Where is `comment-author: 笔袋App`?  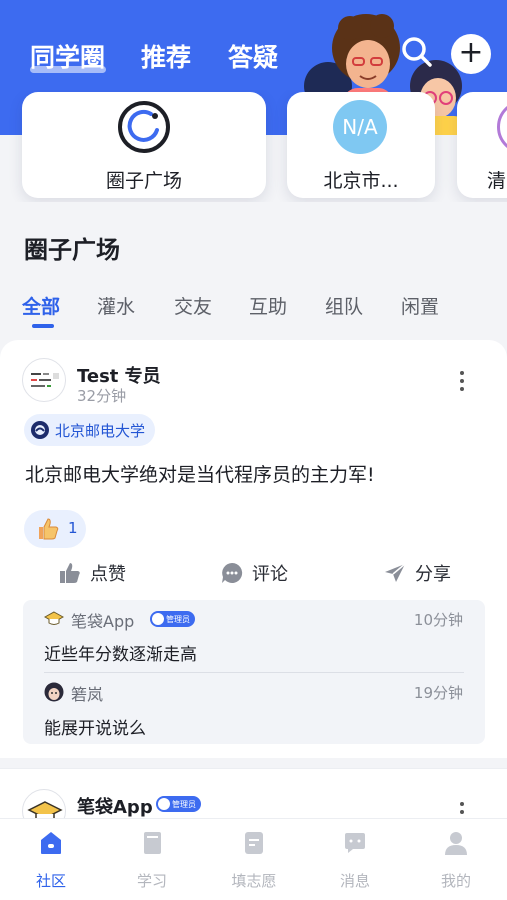 comment-author: 笔袋App is located at coordinates (102, 620).